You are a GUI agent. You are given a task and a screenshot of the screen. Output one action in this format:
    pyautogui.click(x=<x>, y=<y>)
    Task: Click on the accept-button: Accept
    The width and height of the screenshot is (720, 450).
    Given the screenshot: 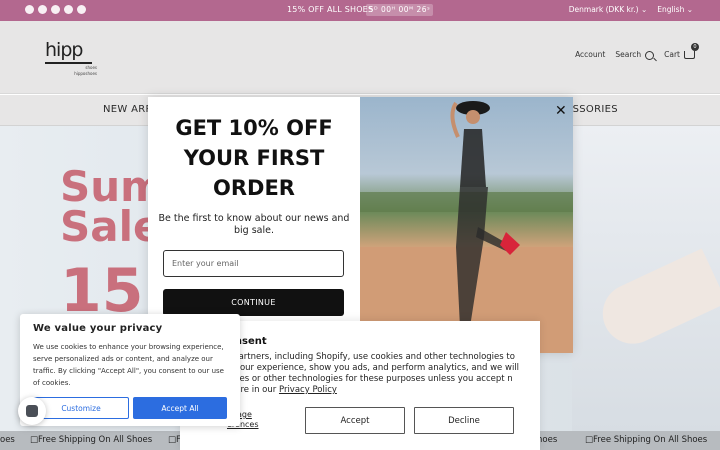 What is the action you would take?
    pyautogui.click(x=355, y=420)
    